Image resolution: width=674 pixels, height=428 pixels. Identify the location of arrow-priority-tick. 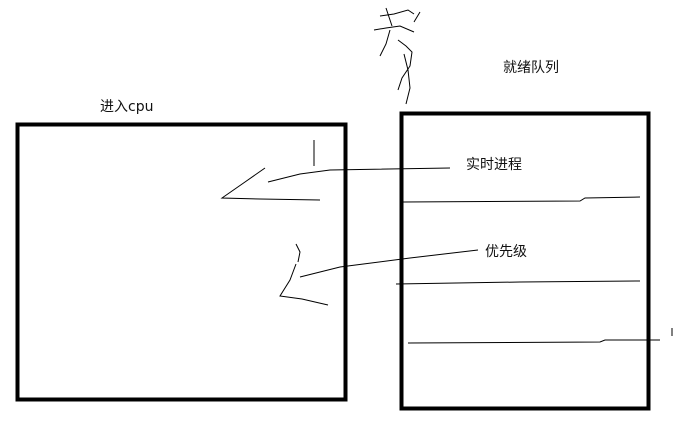
(298, 253).